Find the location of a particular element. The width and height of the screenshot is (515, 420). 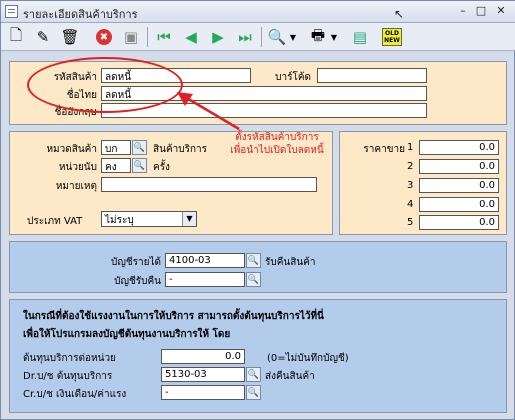

cancel-icon: ✖ is located at coordinates (104, 37).